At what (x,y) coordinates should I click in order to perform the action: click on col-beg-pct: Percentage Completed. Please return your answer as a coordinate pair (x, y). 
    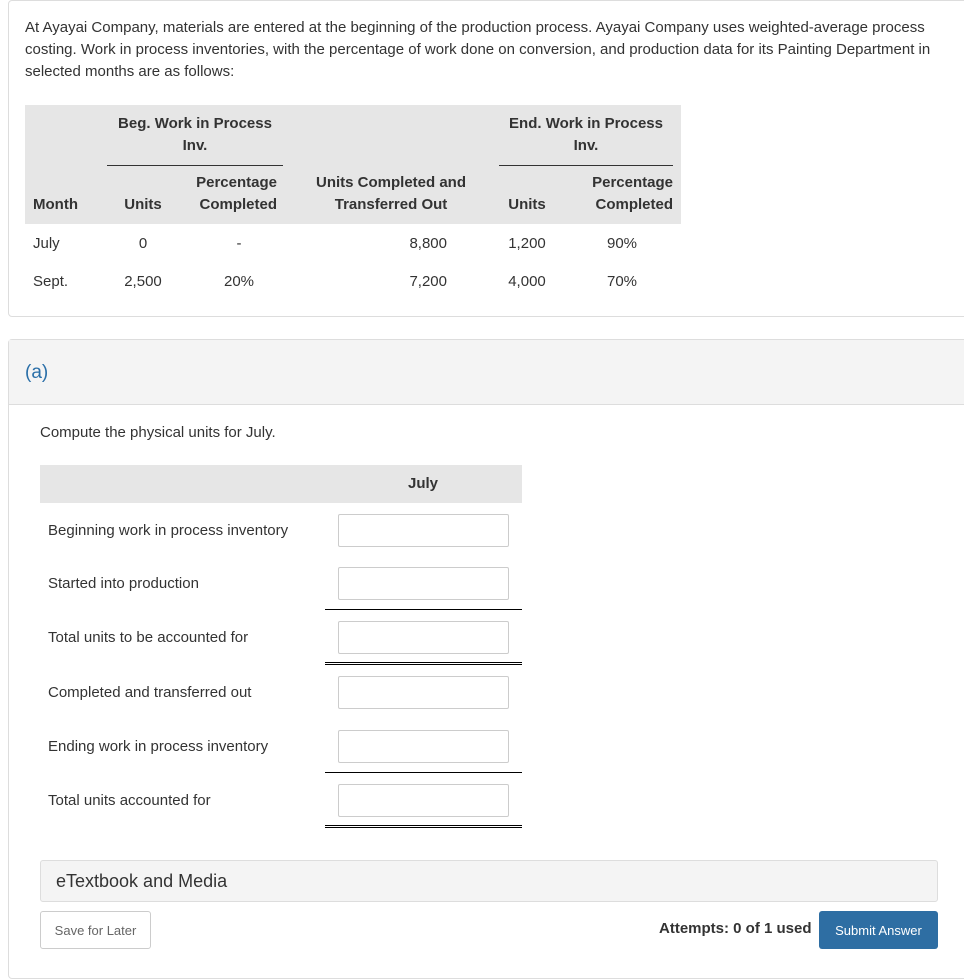
    Looking at the image, I should click on (239, 195).